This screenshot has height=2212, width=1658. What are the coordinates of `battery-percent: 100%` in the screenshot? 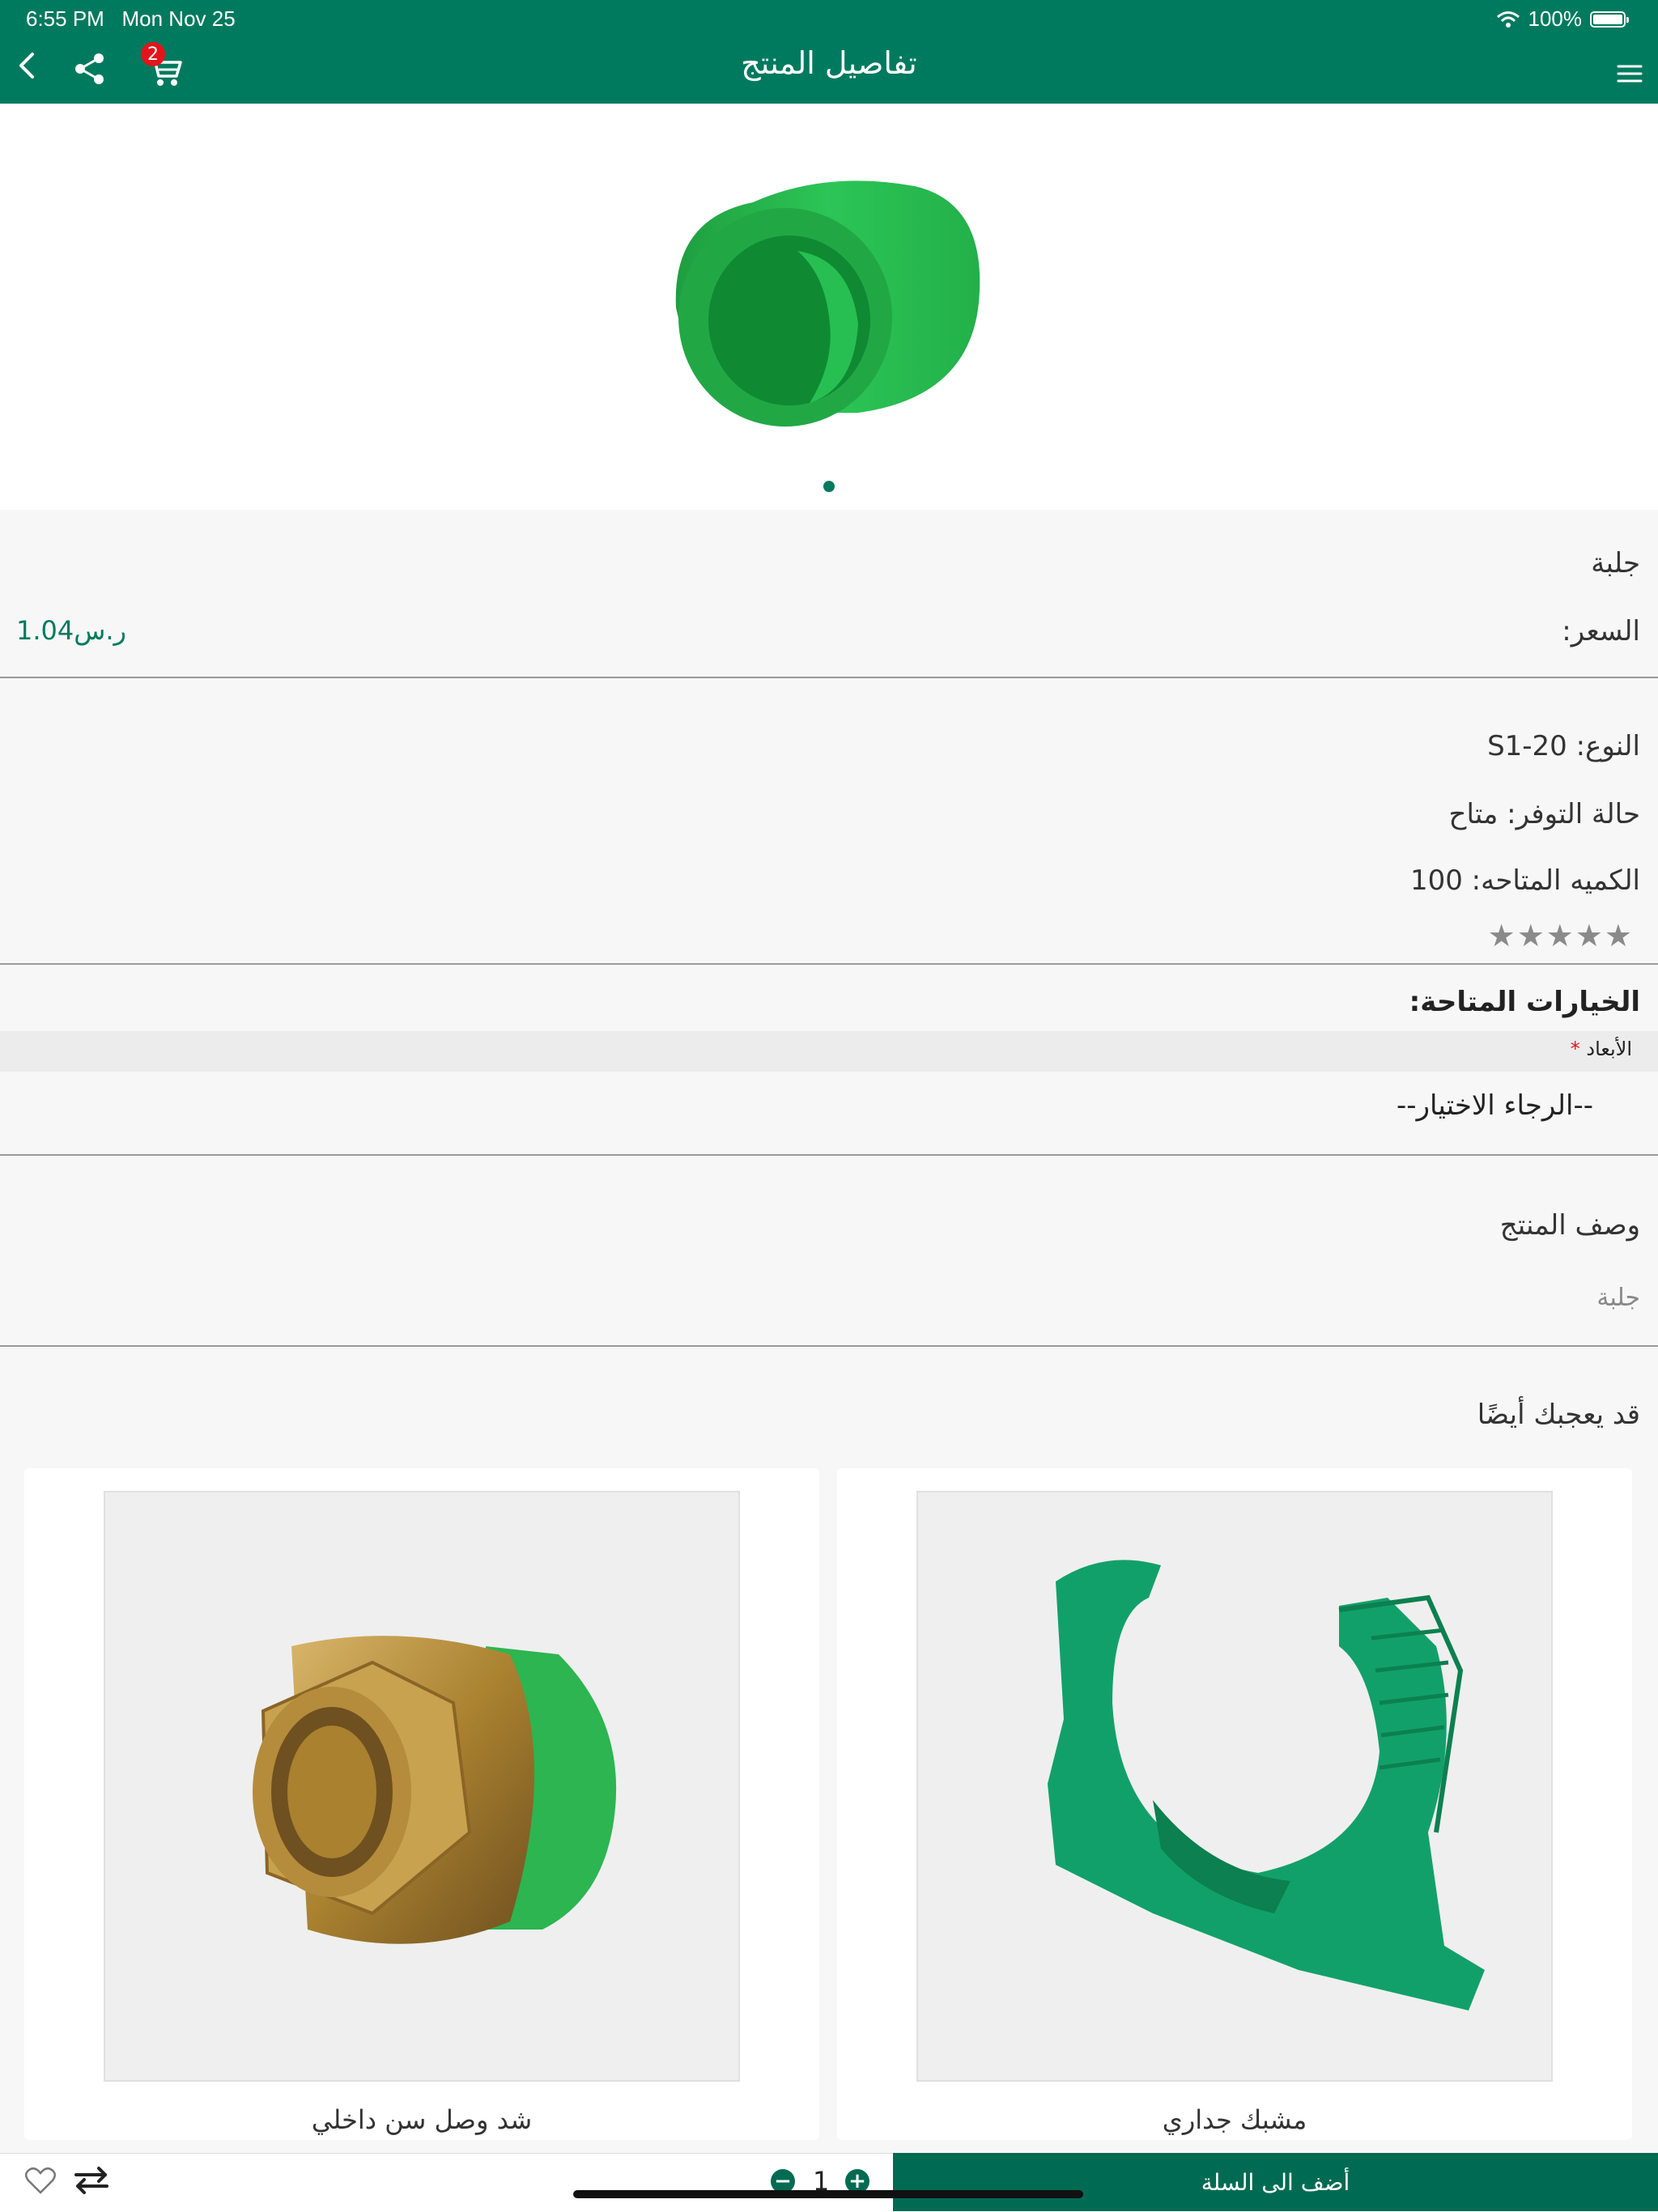 It's located at (1555, 18).